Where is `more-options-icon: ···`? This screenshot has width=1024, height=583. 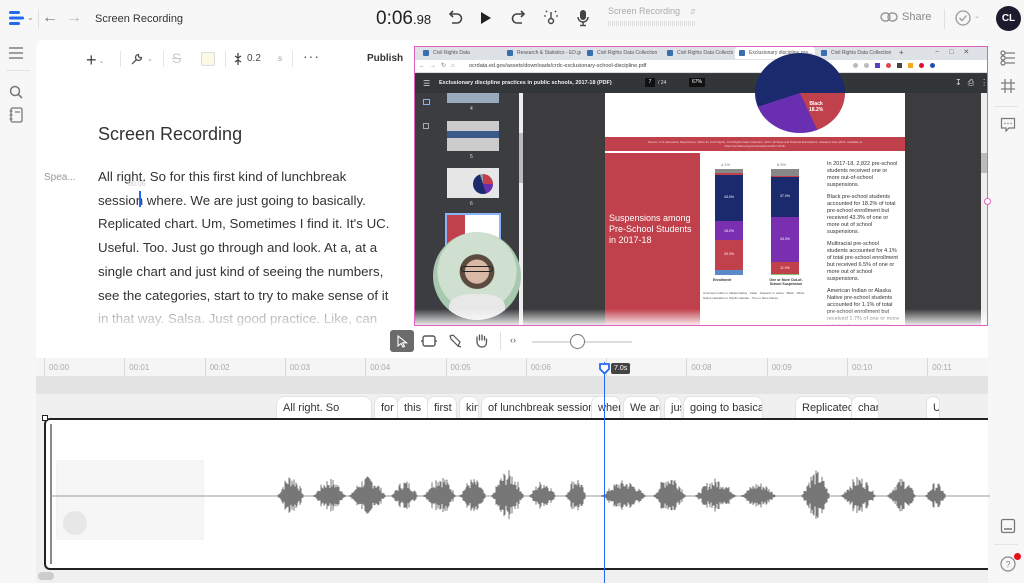 more-options-icon: ··· is located at coordinates (311, 56).